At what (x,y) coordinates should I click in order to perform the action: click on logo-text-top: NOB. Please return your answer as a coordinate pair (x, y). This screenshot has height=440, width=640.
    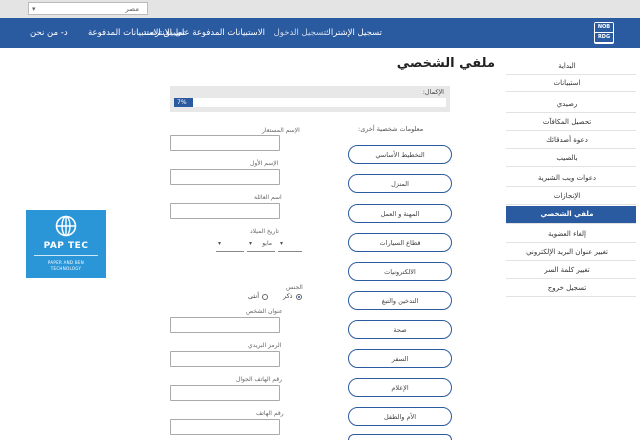
    Looking at the image, I should click on (604, 27).